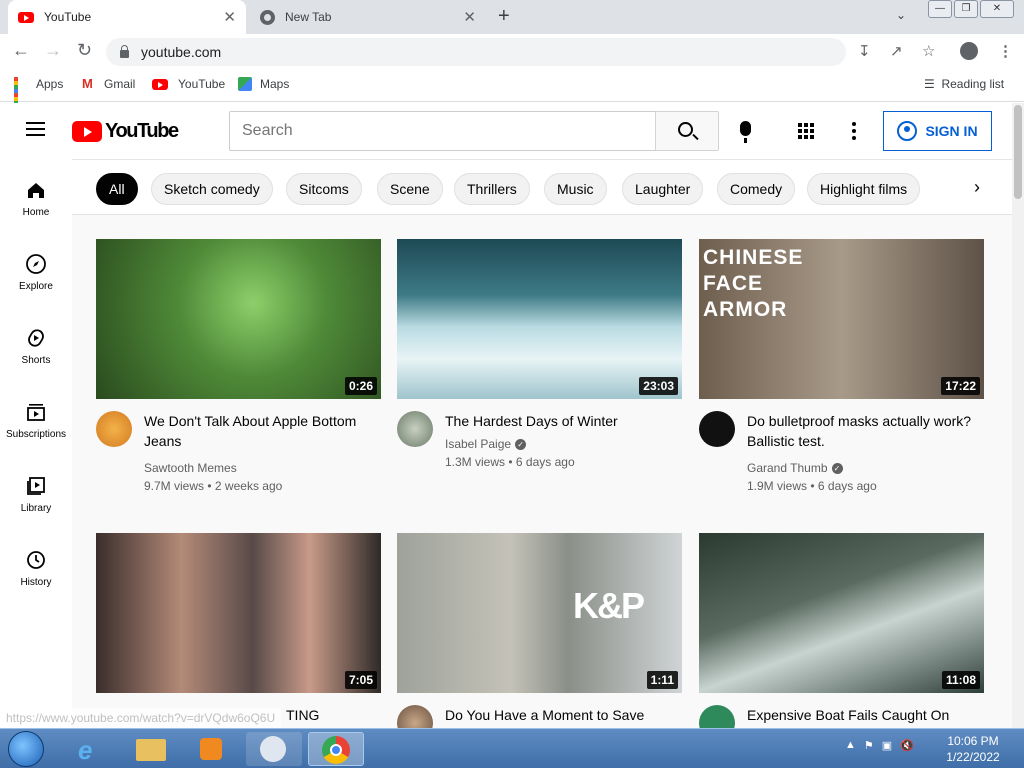 This screenshot has width=1024, height=768. Describe the element at coordinates (35, 131) in the screenshot. I see `hamburger-menu-icon` at that location.